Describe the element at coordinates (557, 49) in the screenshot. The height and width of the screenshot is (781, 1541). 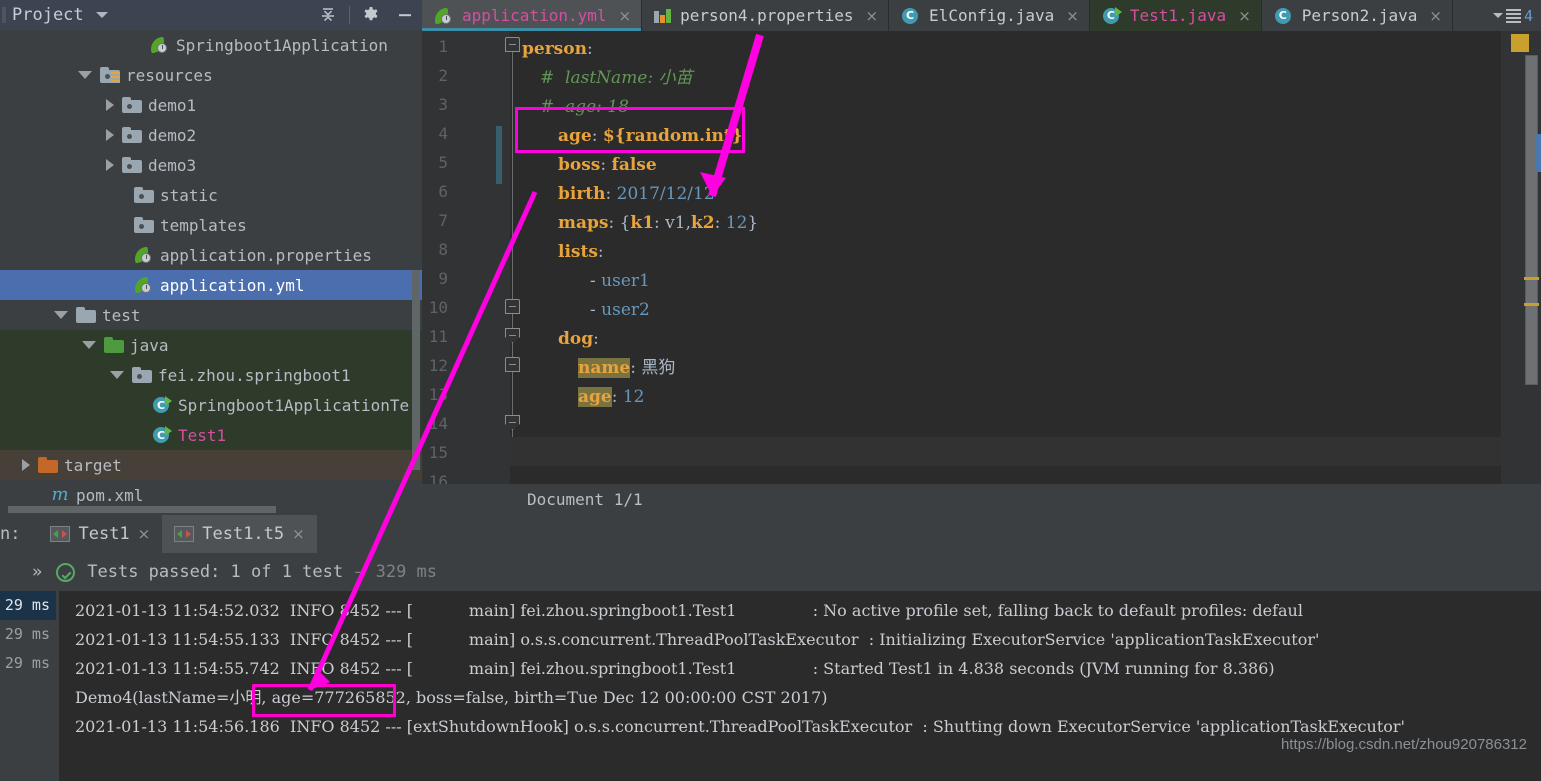
I see `code-line: person:` at that location.